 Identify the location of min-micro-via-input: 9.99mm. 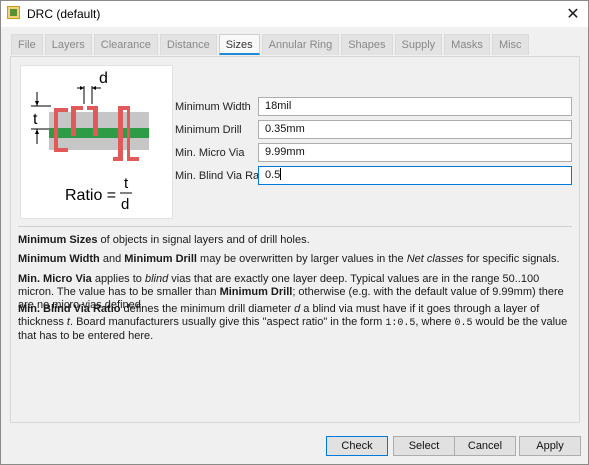
(415, 152).